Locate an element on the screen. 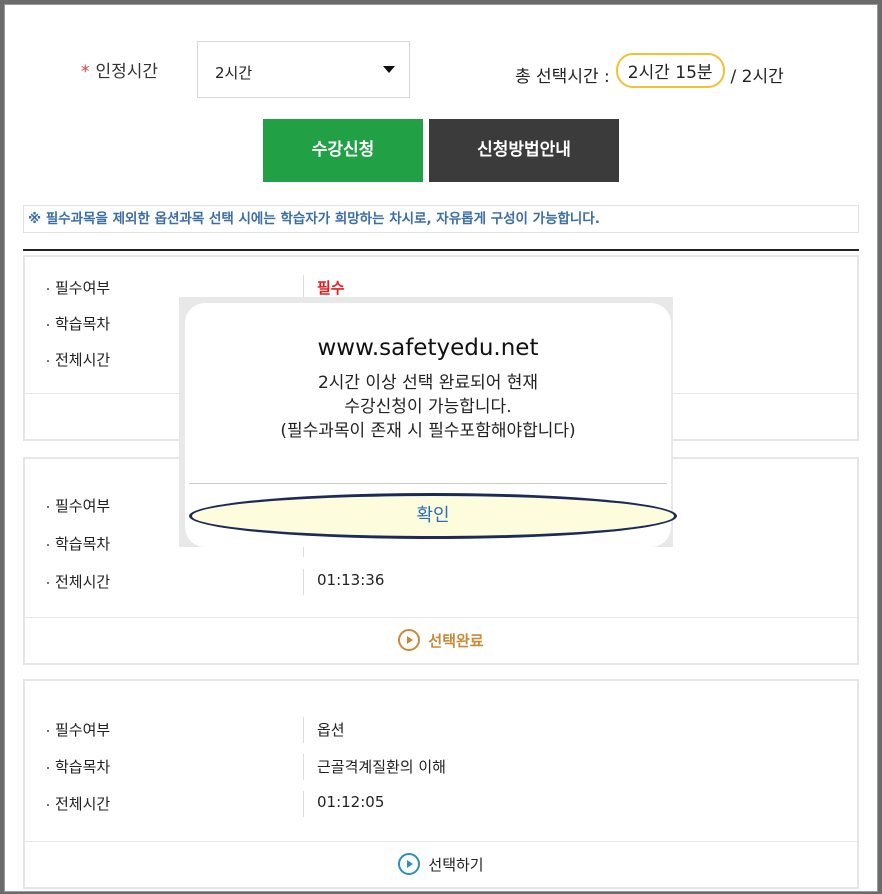 The height and width of the screenshot is (894, 882). time-value: 01:12:05 is located at coordinates (351, 802).